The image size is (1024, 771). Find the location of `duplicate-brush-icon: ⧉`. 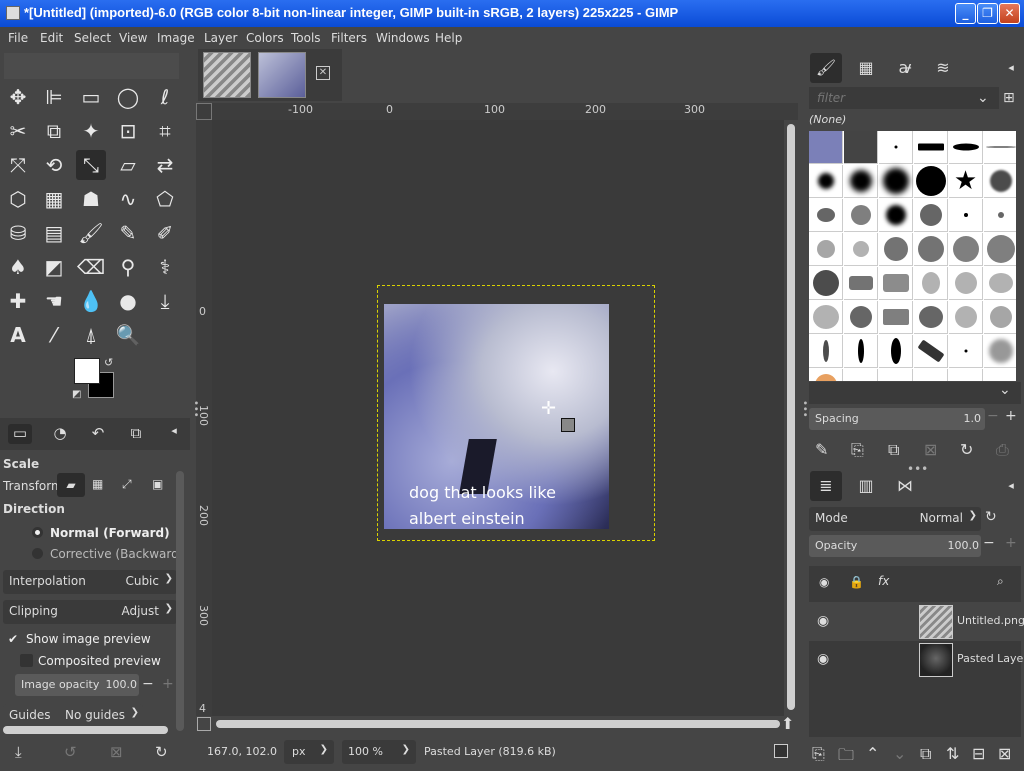

duplicate-brush-icon: ⧉ is located at coordinates (893, 450).